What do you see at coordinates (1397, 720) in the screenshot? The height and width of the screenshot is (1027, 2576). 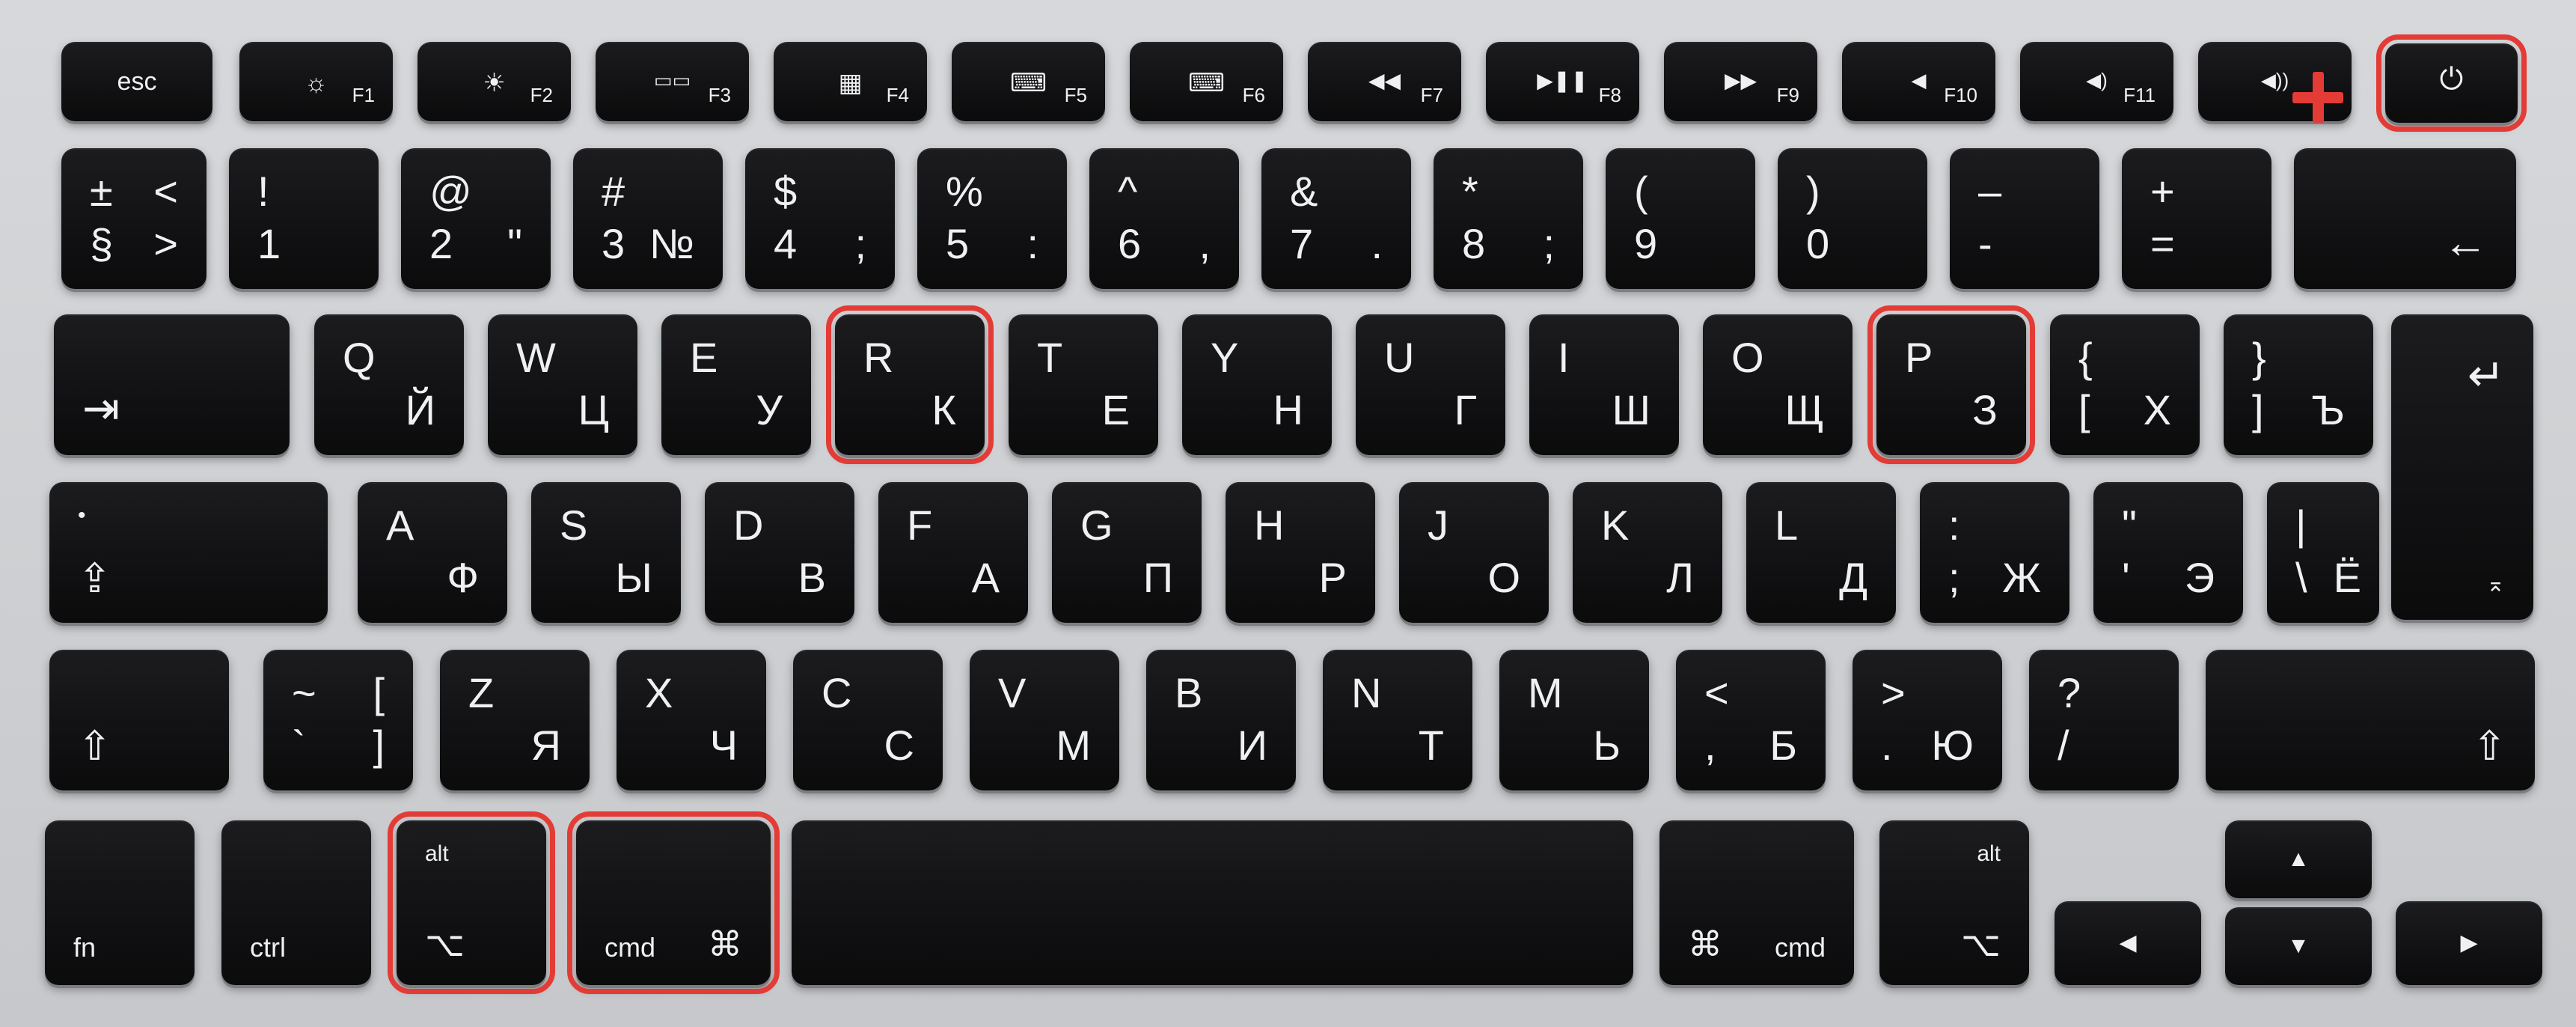 I see `key-n: N Т` at bounding box center [1397, 720].